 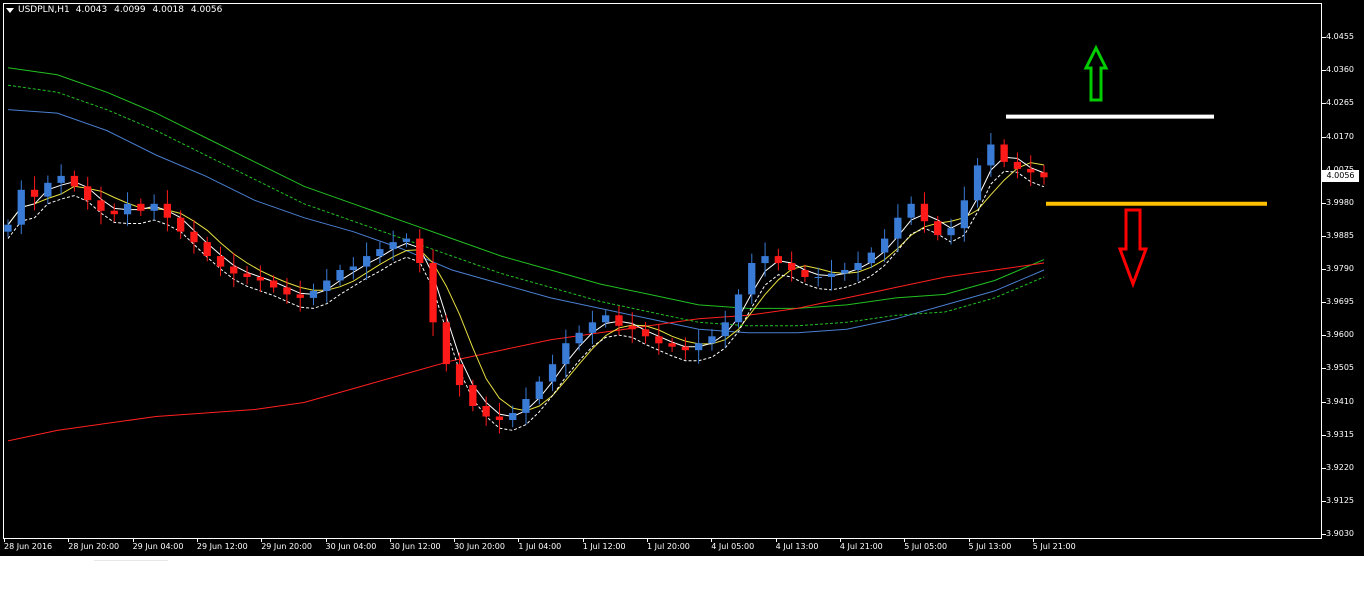 I want to click on time-tick-label: 5 Jul 21:00, so click(x=1054, y=546).